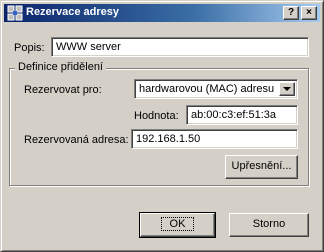  What do you see at coordinates (156, 116) in the screenshot?
I see `value-label: Hodnota:` at bounding box center [156, 116].